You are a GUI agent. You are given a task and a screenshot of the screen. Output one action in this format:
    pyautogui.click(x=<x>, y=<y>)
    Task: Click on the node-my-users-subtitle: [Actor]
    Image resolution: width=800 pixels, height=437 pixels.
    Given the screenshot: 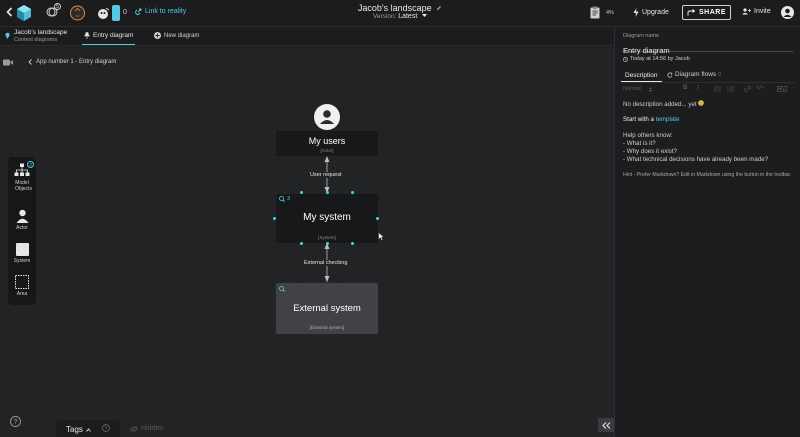 What is the action you would take?
    pyautogui.click(x=327, y=150)
    